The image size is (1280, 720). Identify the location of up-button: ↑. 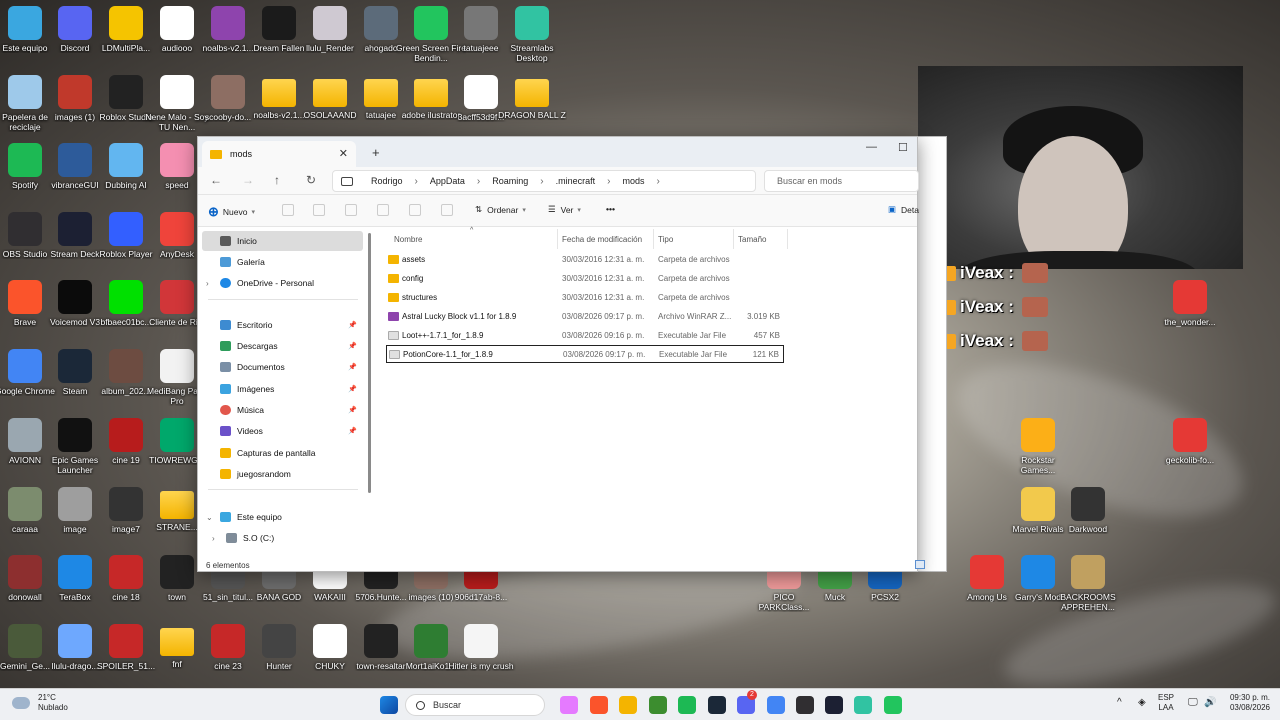
(277, 180).